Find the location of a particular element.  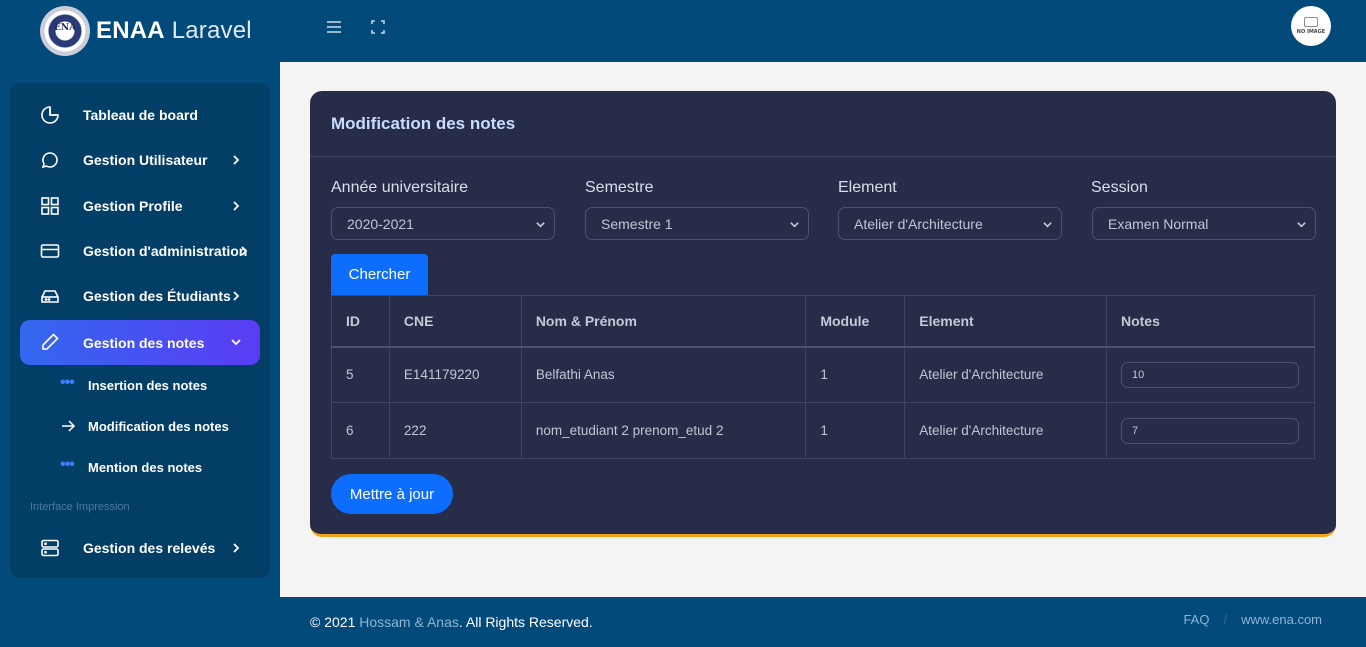

page-title: Modification des notes is located at coordinates (423, 123).